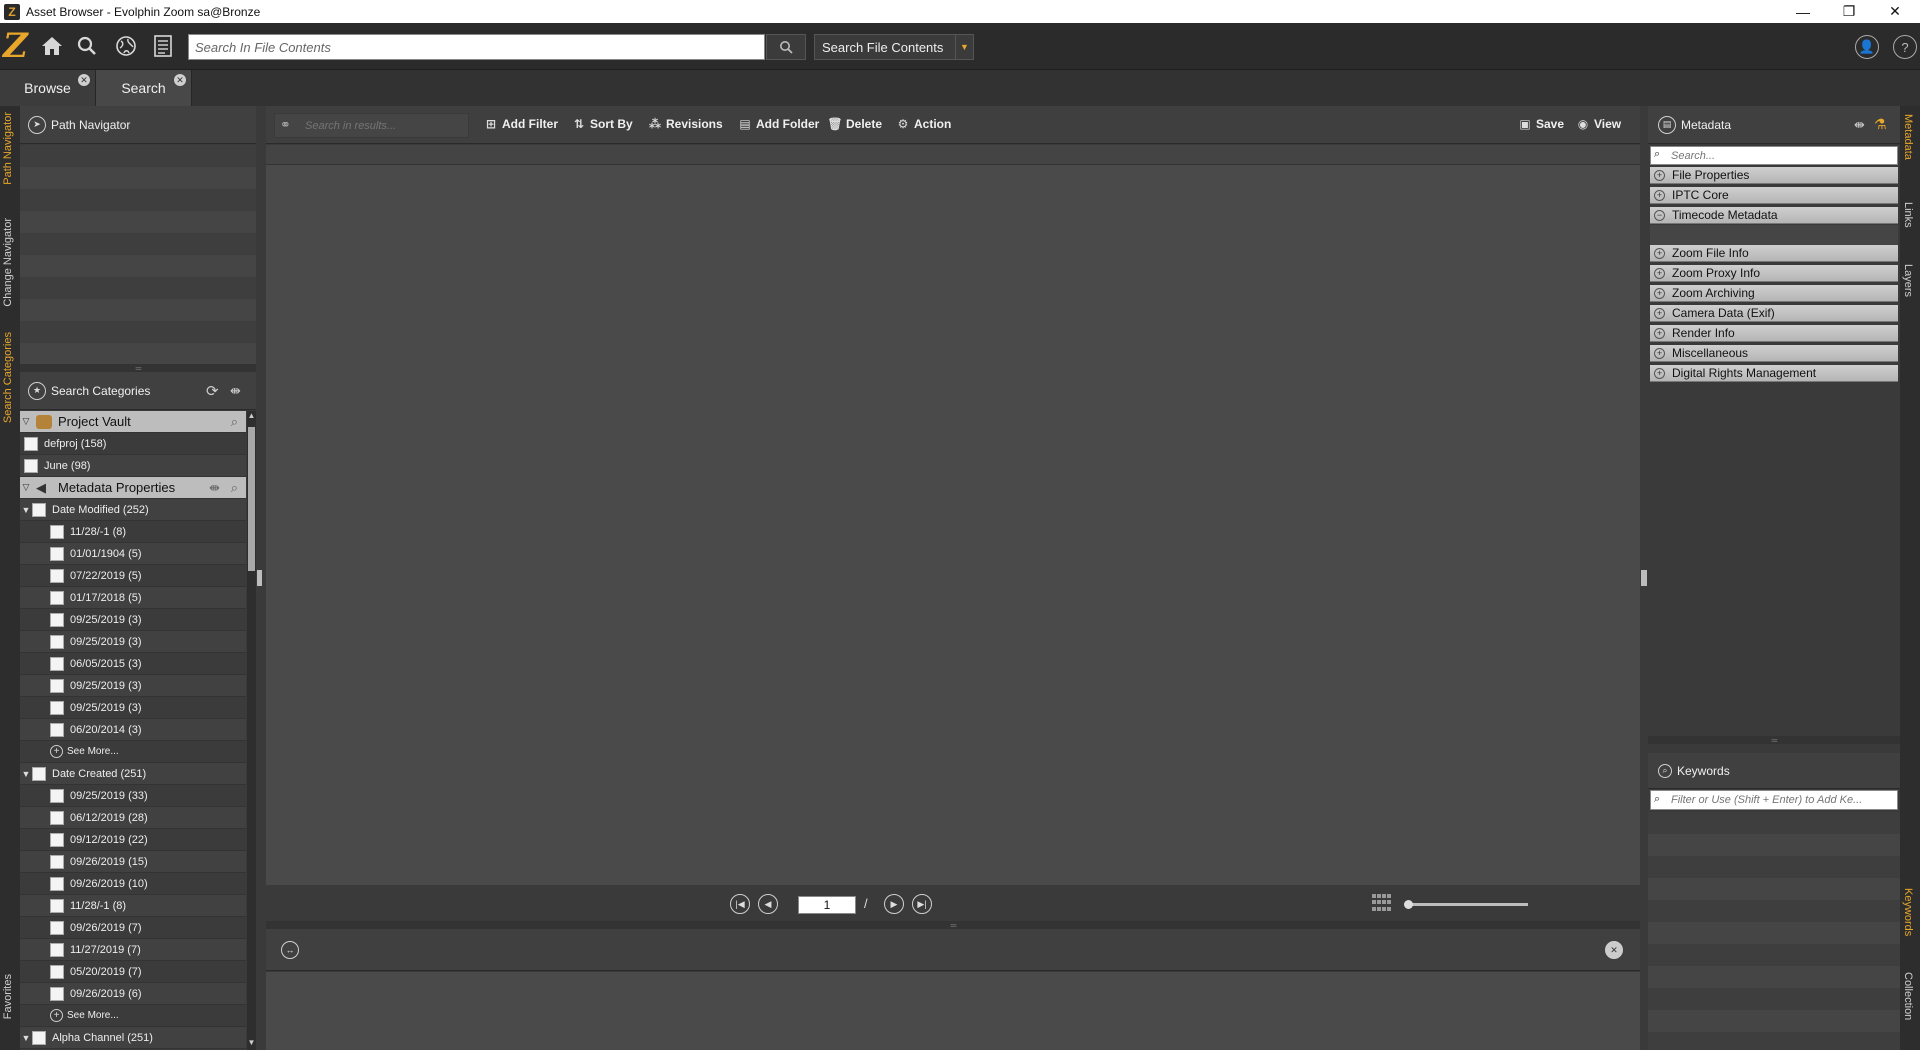 The width and height of the screenshot is (1920, 1050). I want to click on category-scrollbar: ▲ ▼, so click(251, 730).